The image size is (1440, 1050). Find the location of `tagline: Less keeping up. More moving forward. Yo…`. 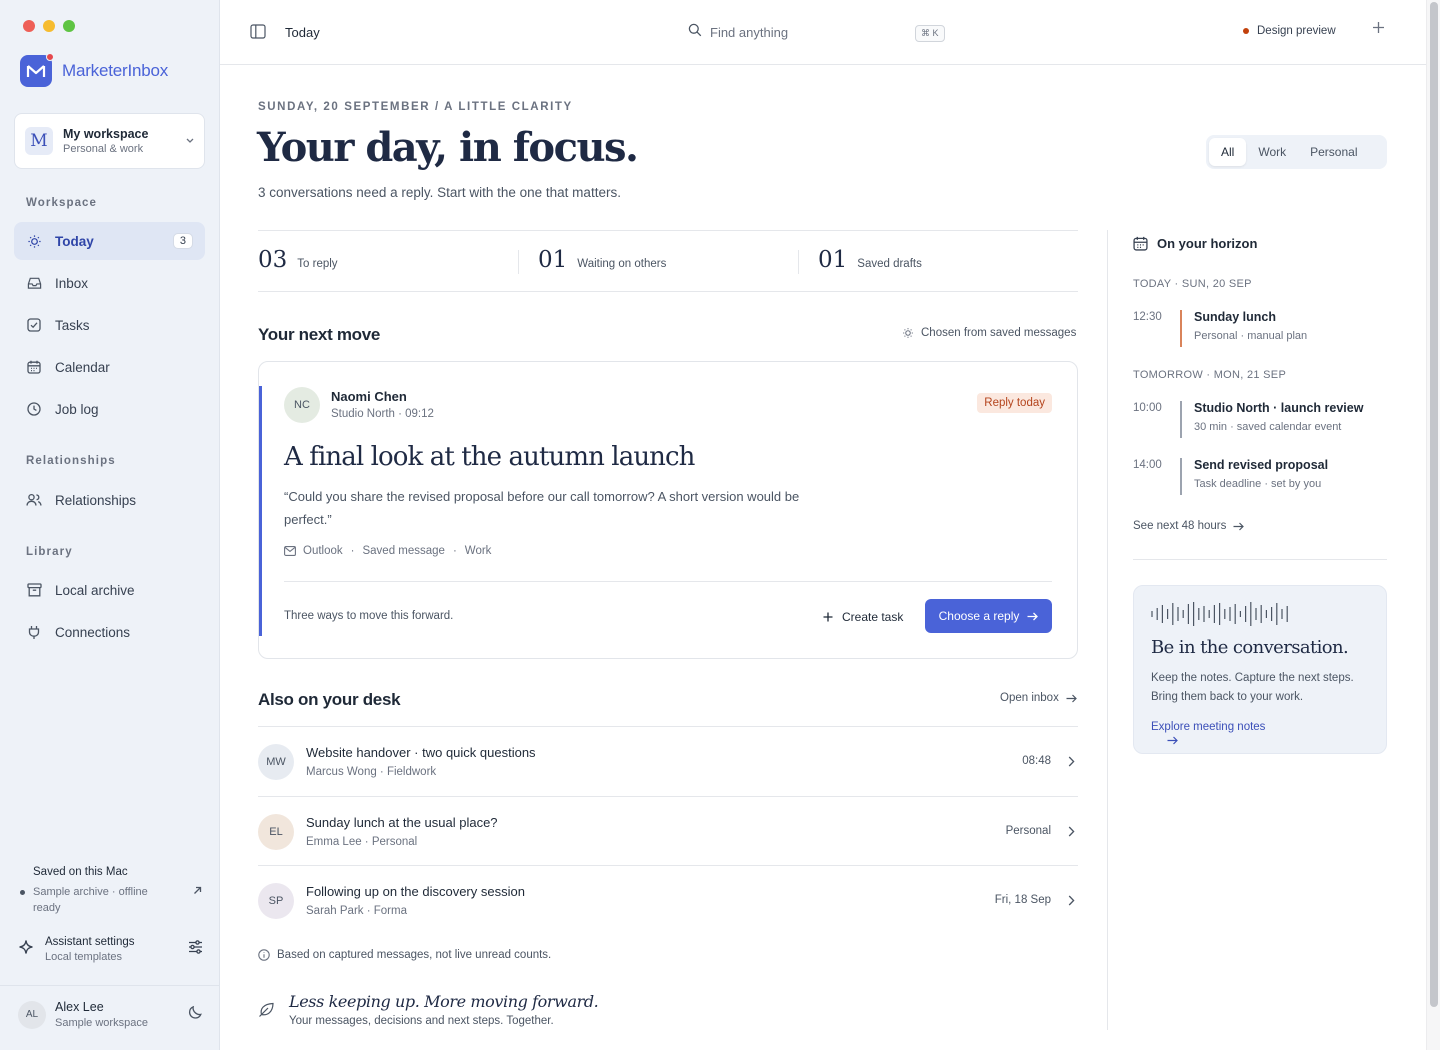

tagline: Less keeping up. More moving forward. Yo… is located at coordinates (428, 1009).